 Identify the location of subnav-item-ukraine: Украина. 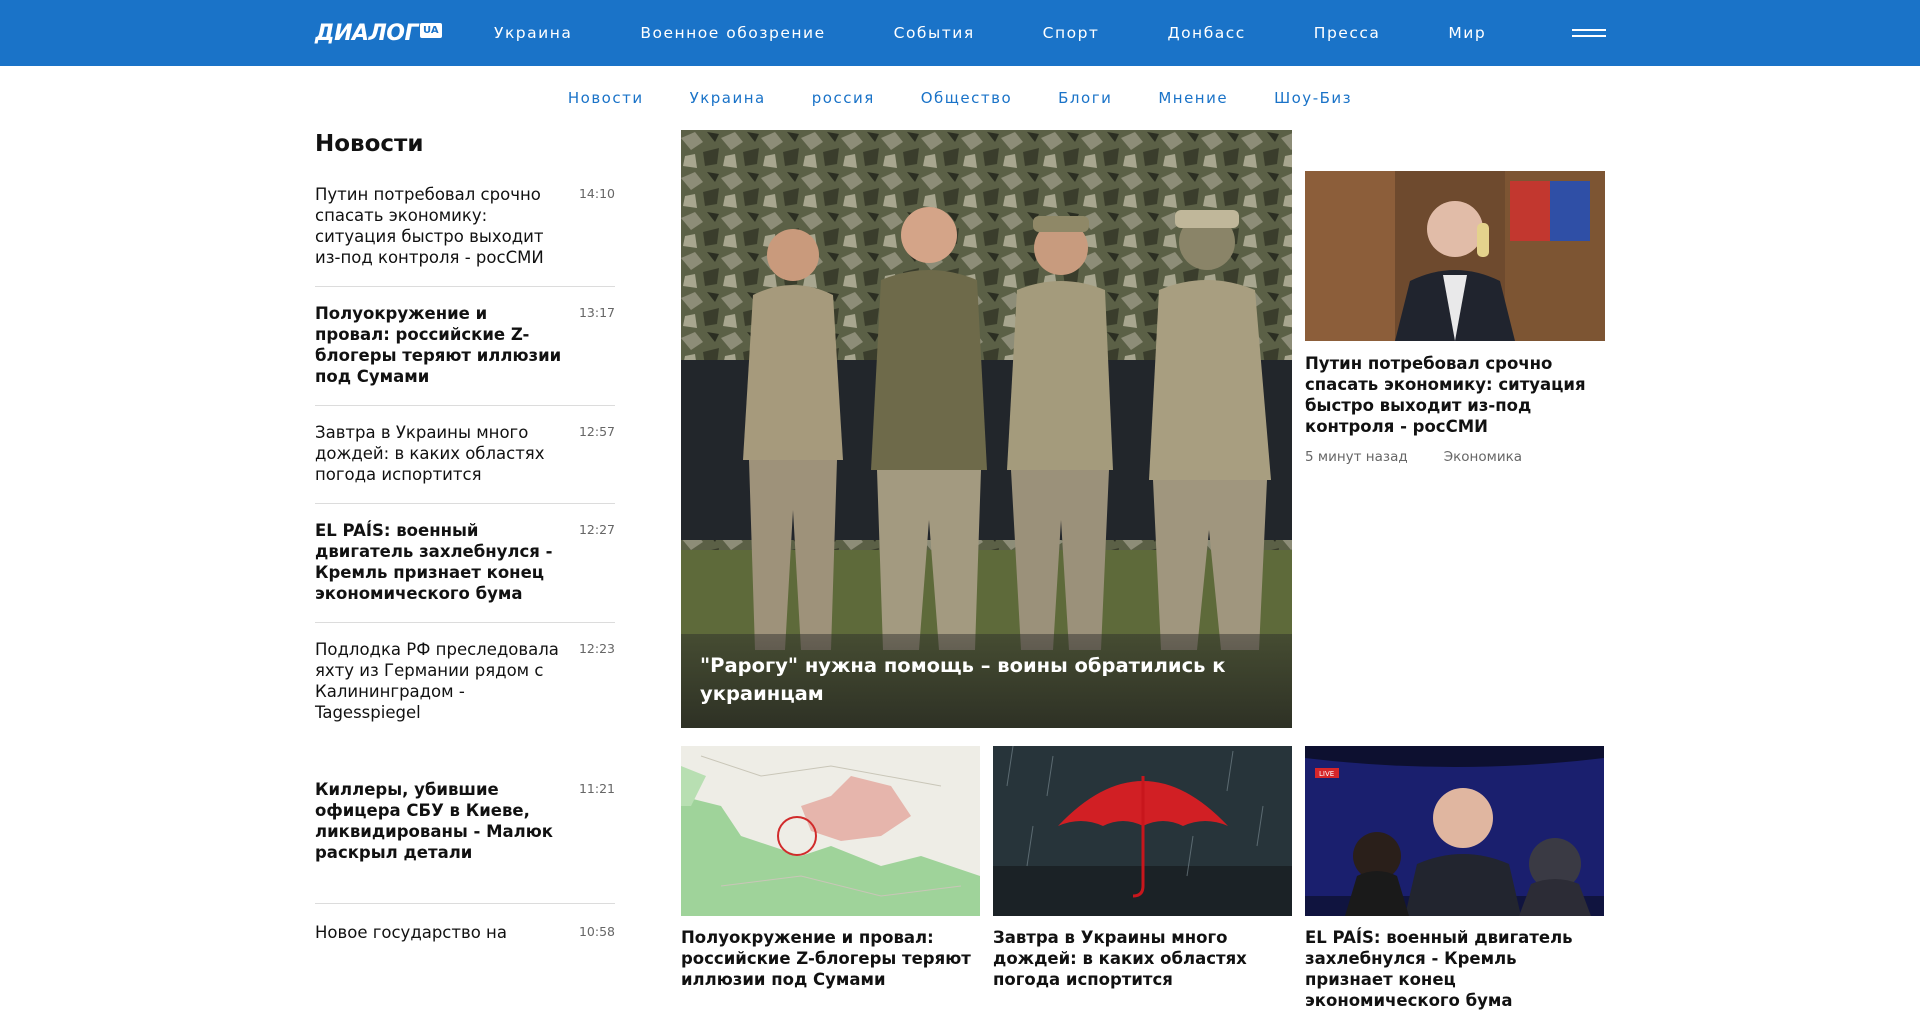
(728, 98).